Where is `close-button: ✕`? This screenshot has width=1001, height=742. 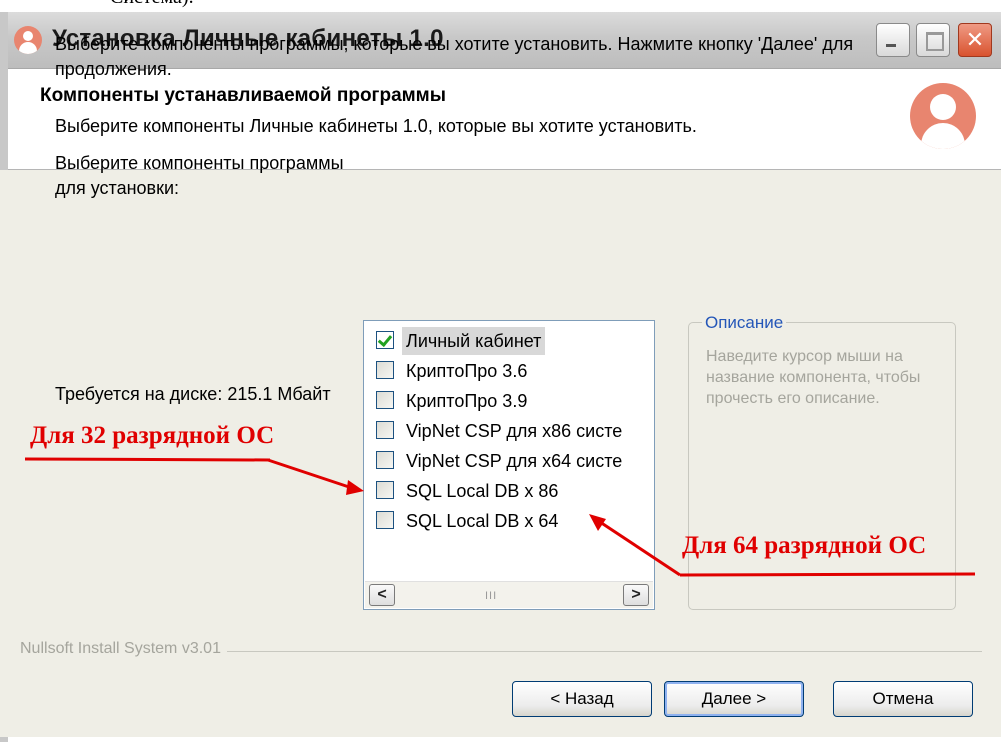 close-button: ✕ is located at coordinates (975, 40).